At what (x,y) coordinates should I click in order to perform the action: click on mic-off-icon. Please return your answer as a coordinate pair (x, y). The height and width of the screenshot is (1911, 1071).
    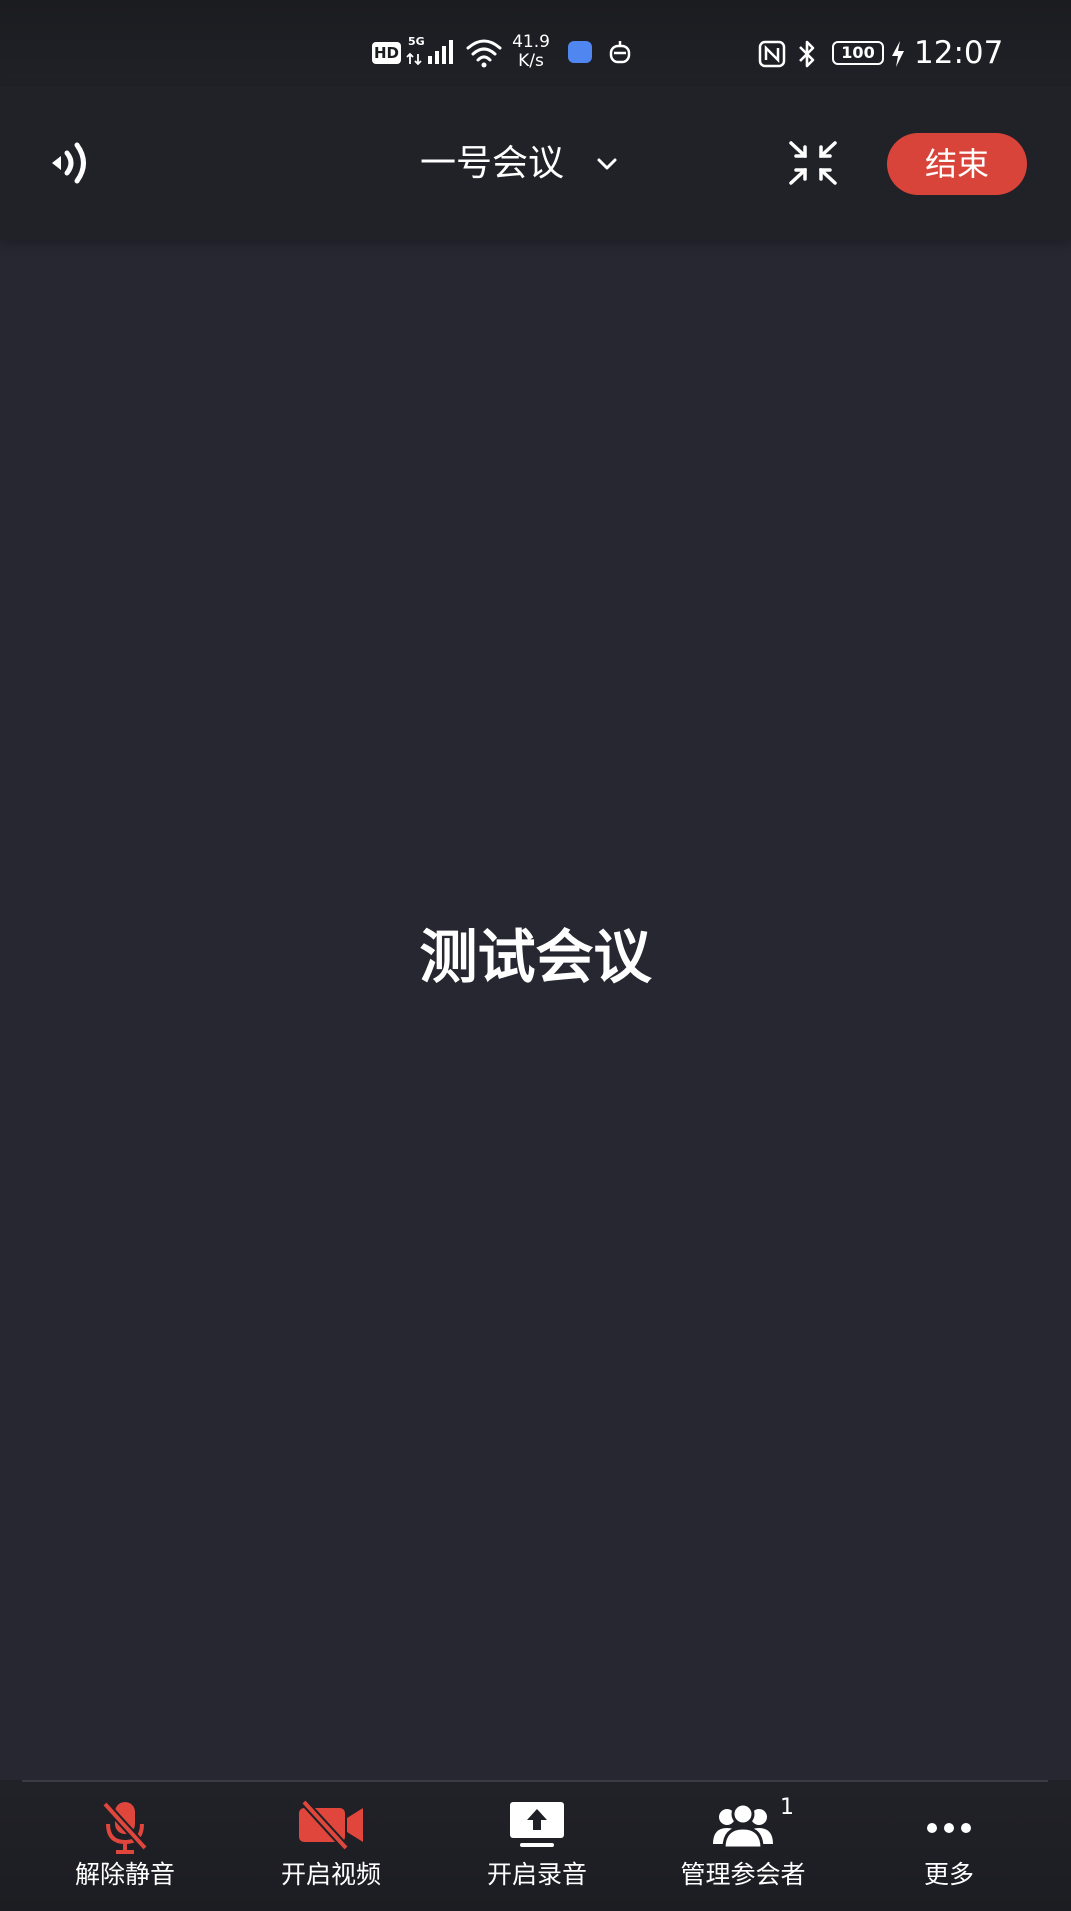
    Looking at the image, I should click on (125, 1827).